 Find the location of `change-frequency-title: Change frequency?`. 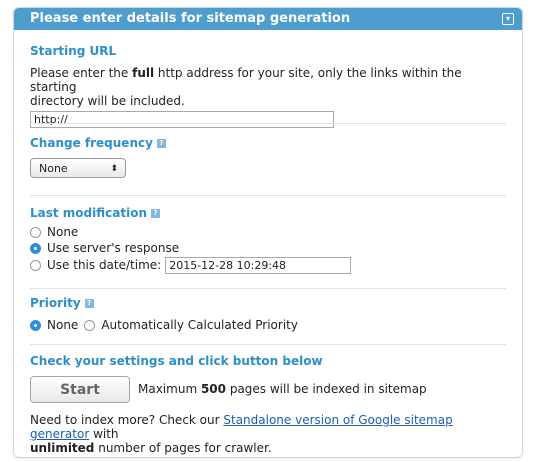

change-frequency-title: Change frequency? is located at coordinates (268, 143).